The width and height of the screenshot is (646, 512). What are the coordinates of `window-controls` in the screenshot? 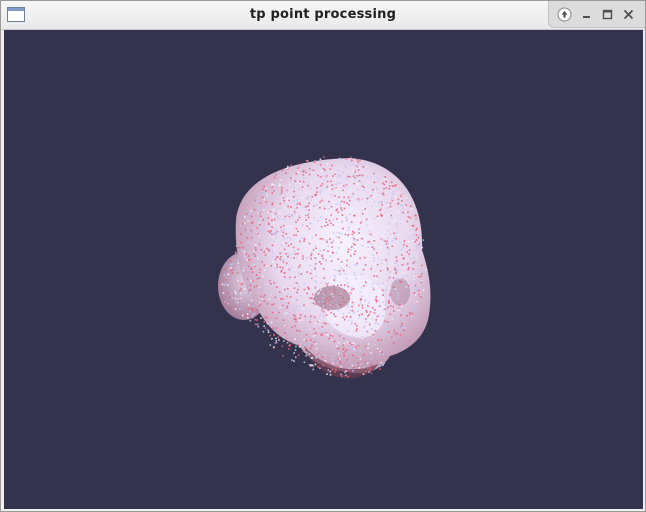 It's located at (596, 14).